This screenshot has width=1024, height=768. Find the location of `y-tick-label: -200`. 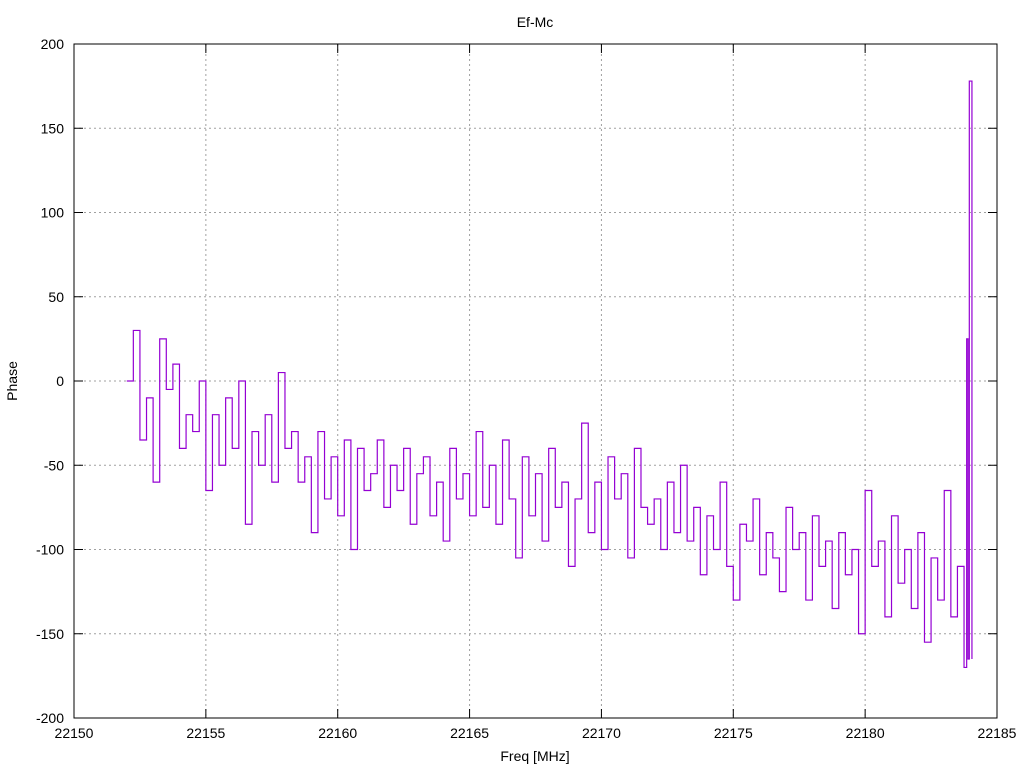

y-tick-label: -200 is located at coordinates (50, 718).